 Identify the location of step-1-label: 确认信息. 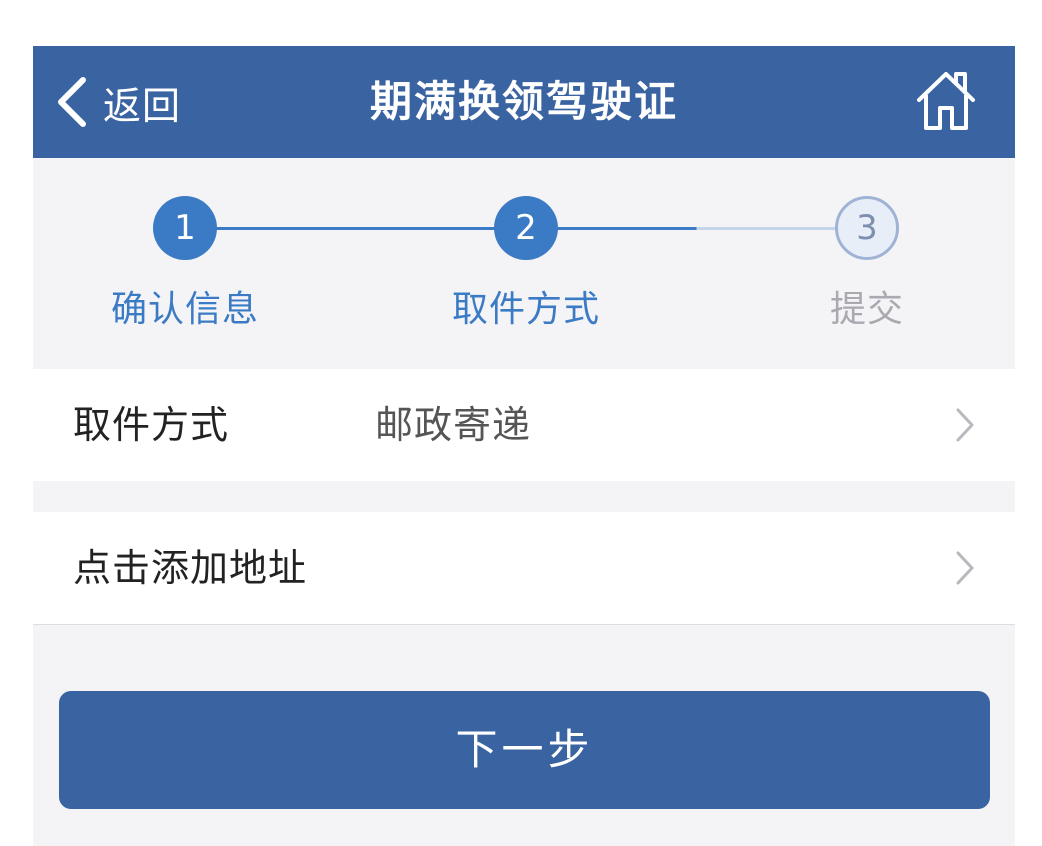
(184, 309).